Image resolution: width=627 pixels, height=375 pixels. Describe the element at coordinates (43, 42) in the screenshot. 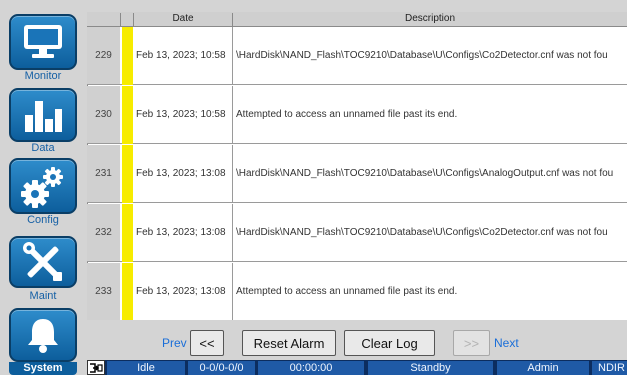

I see `monitor-icon` at that location.